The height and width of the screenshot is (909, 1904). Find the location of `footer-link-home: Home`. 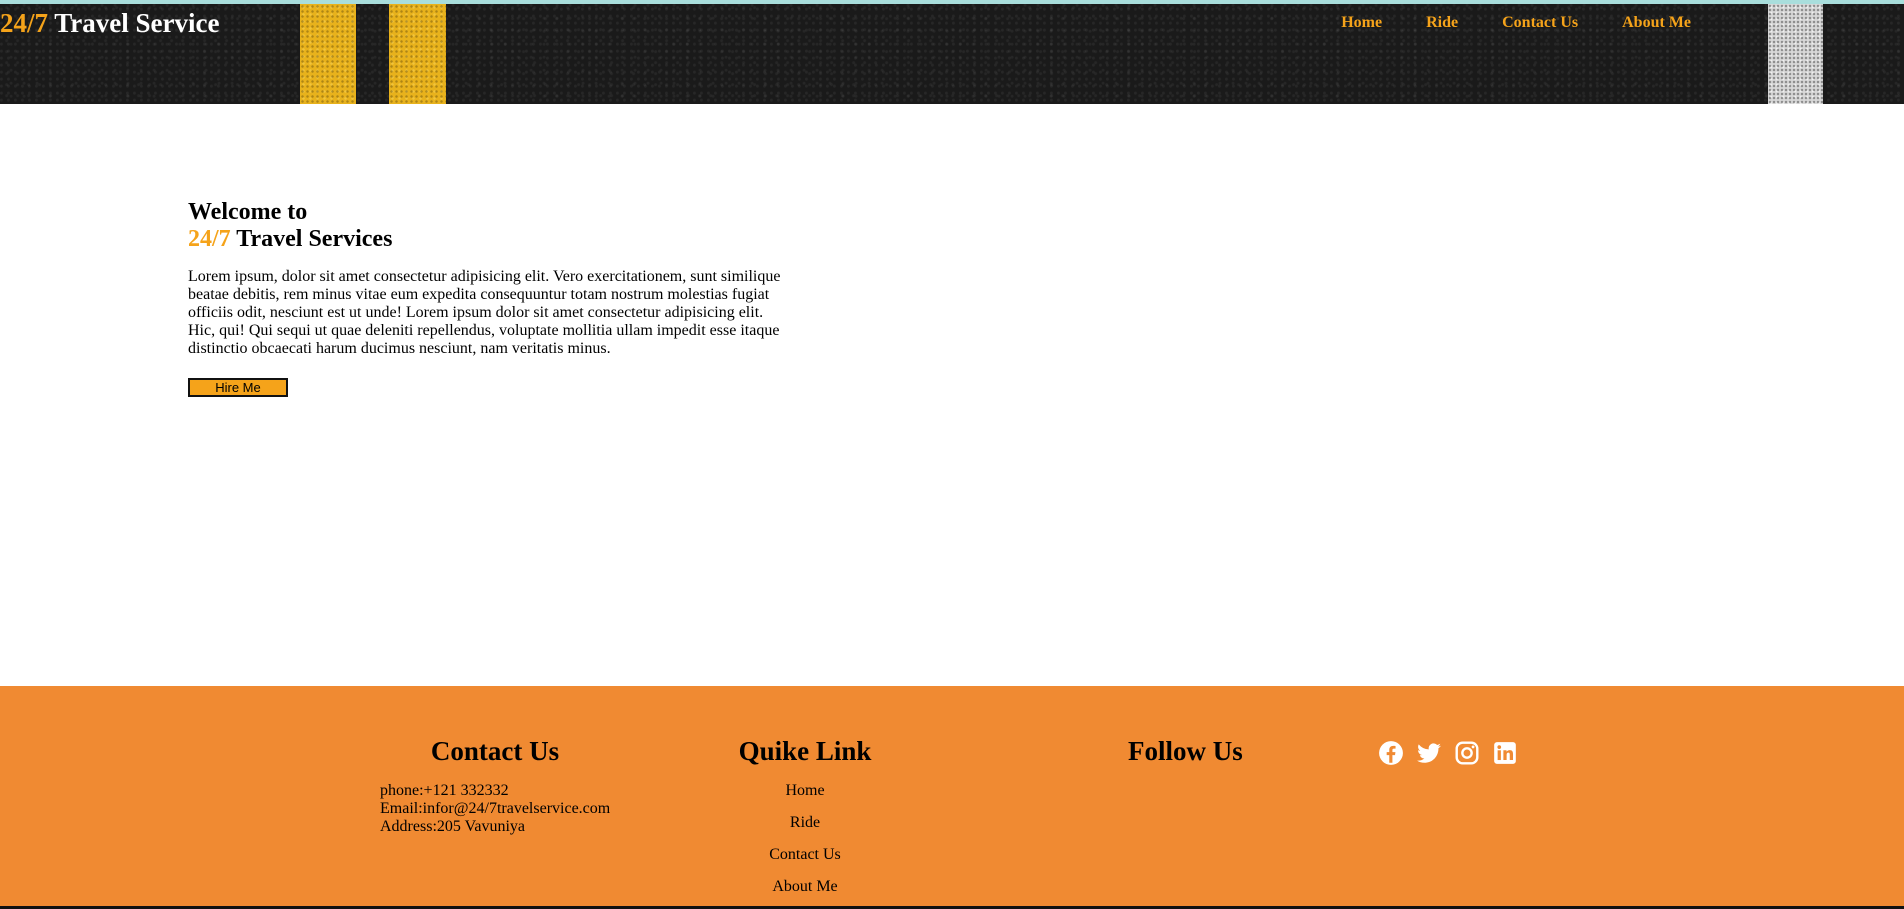

footer-link-home: Home is located at coordinates (805, 791).